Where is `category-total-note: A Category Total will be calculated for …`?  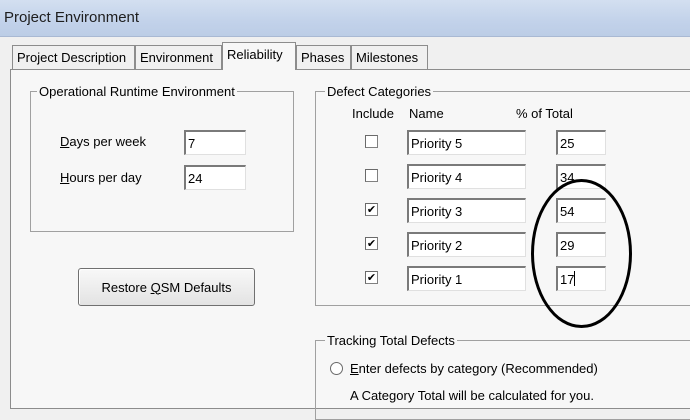
category-total-note: A Category Total will be calculated for … is located at coordinates (472, 395).